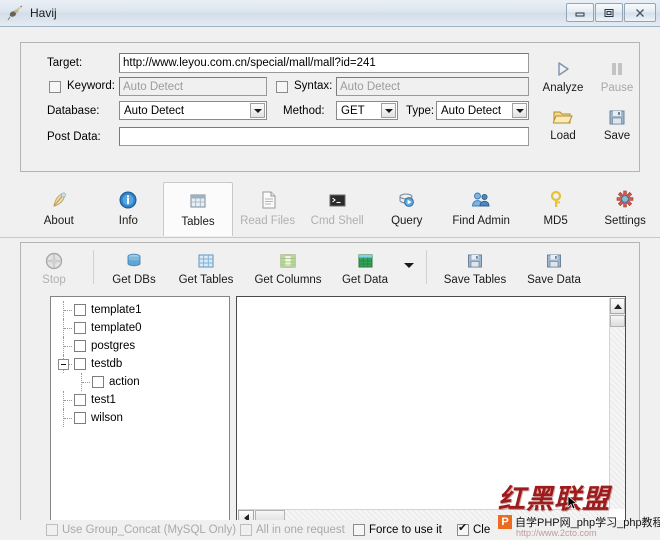 The image size is (660, 540). Describe the element at coordinates (463, 529) in the screenshot. I see `clear-checkbox` at that location.